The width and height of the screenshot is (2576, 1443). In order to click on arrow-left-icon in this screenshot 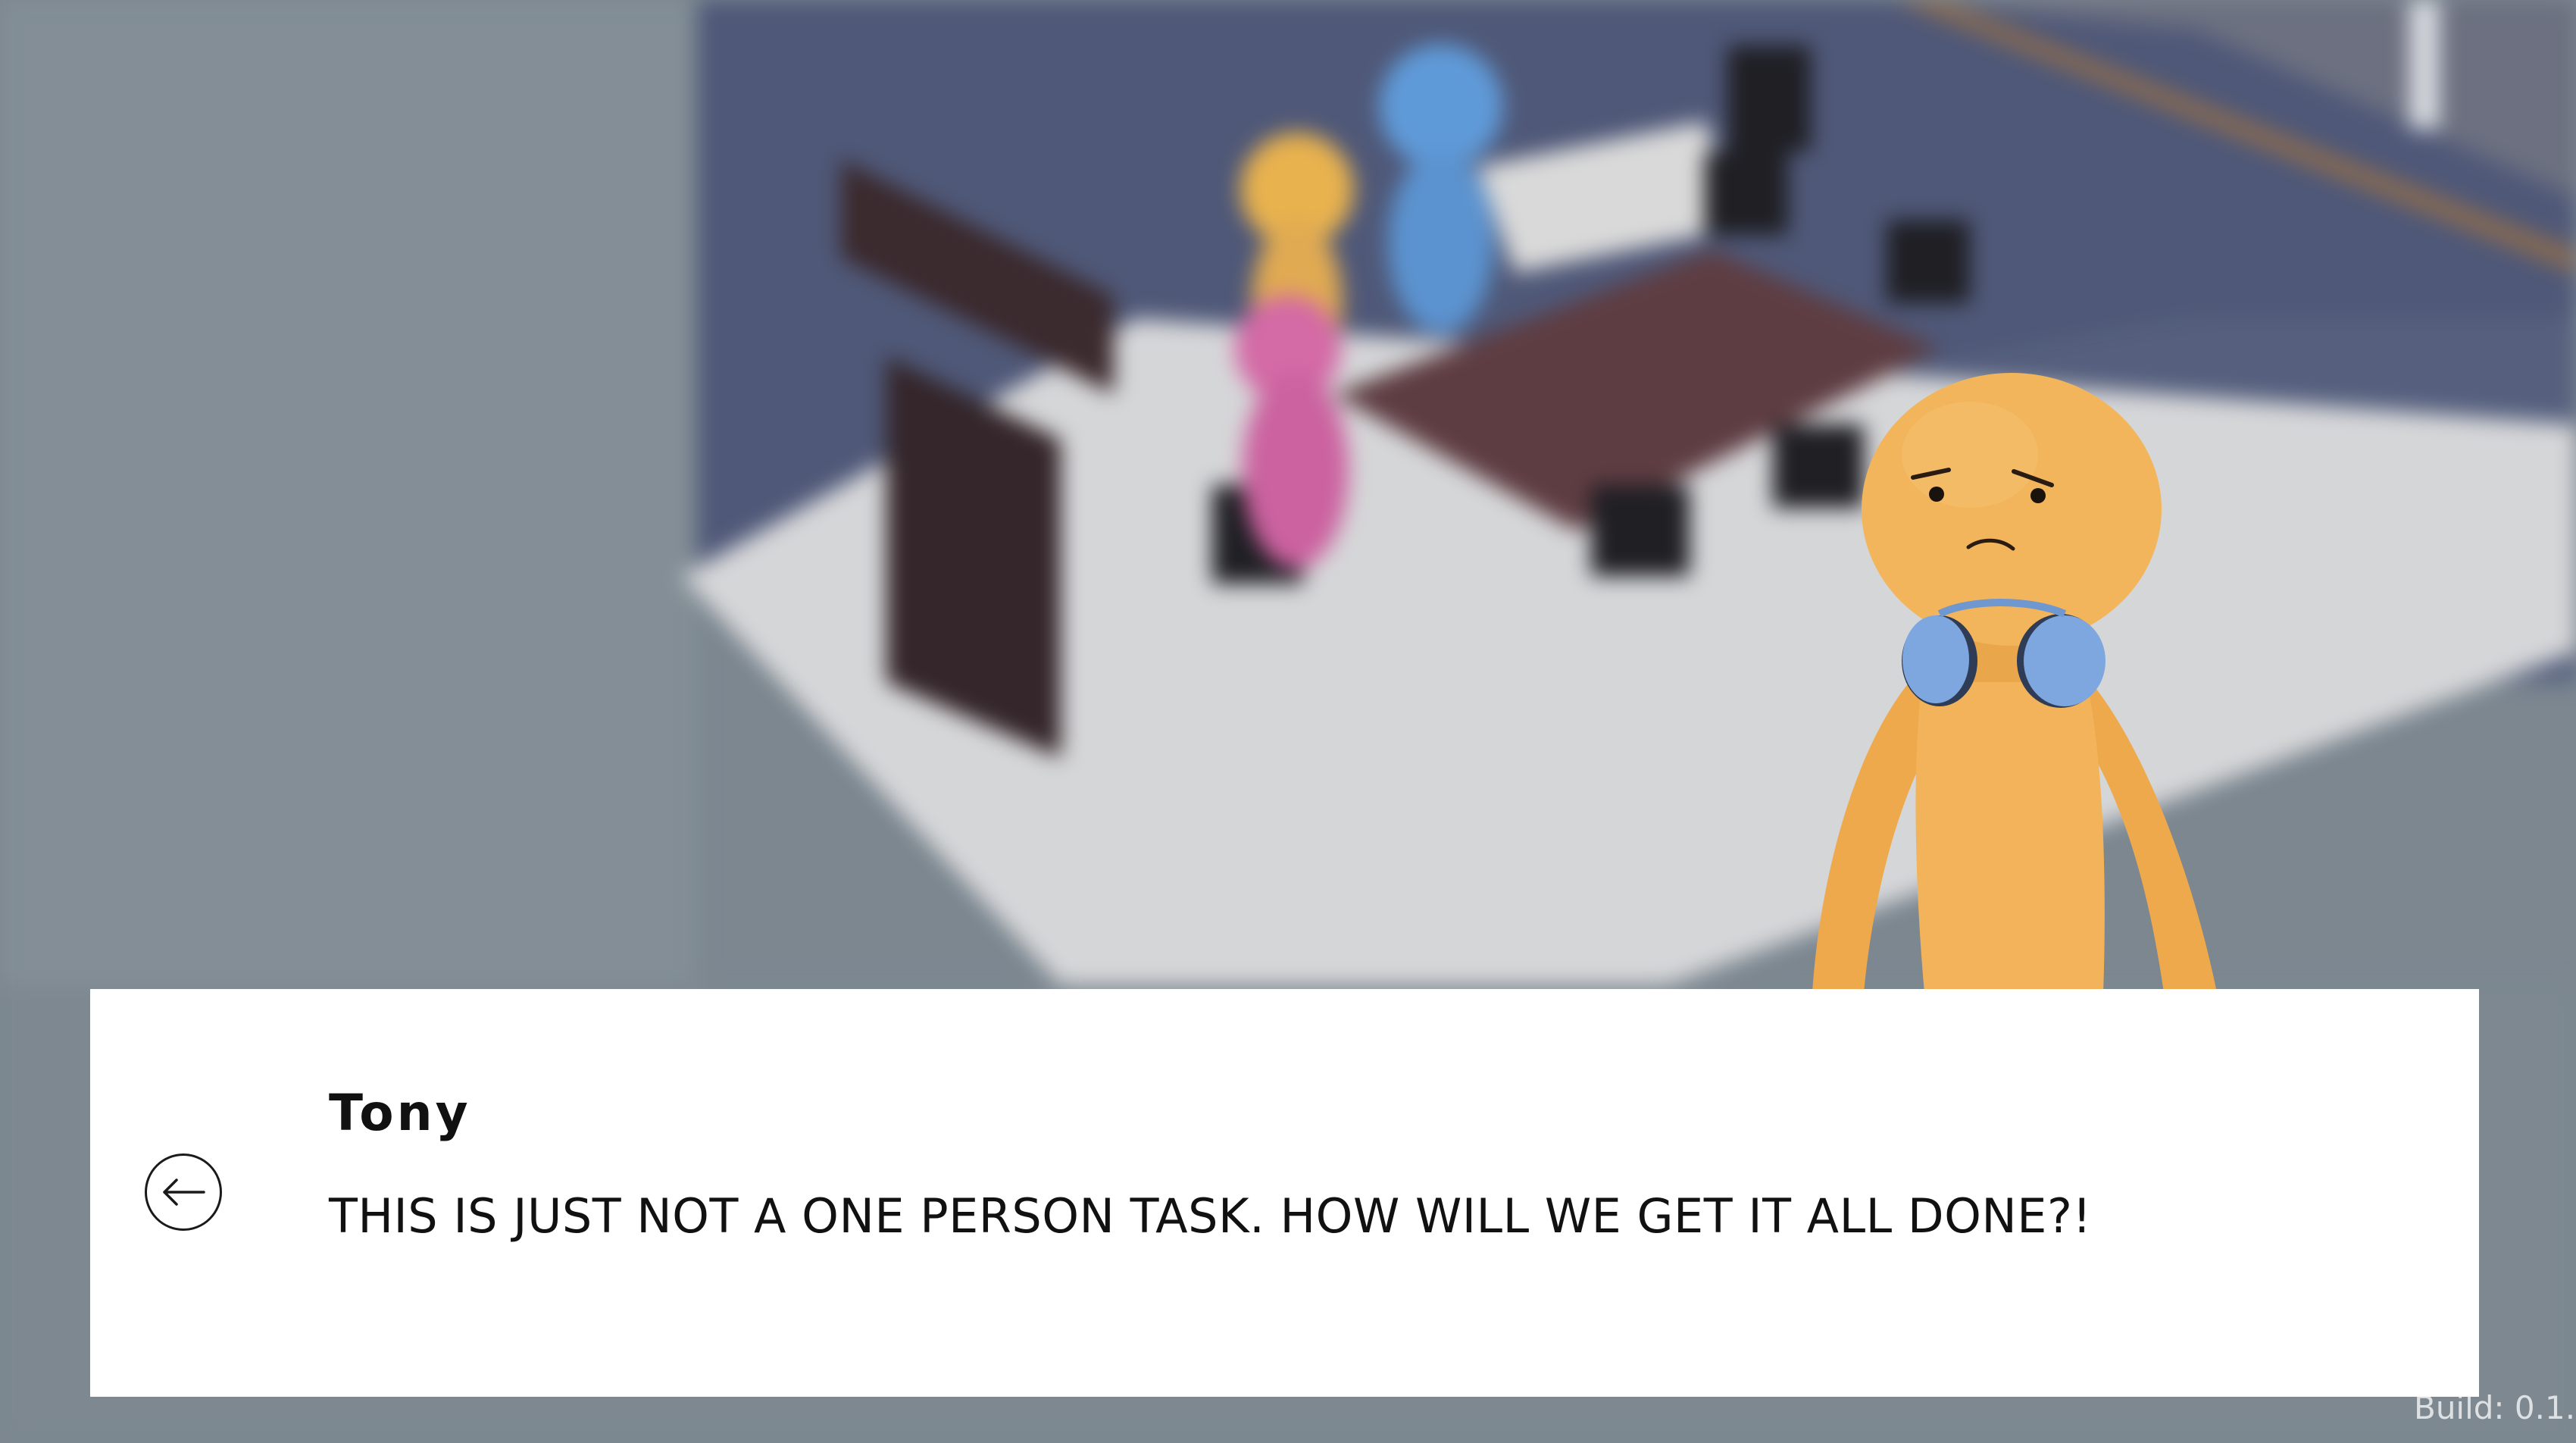, I will do `click(184, 1192)`.